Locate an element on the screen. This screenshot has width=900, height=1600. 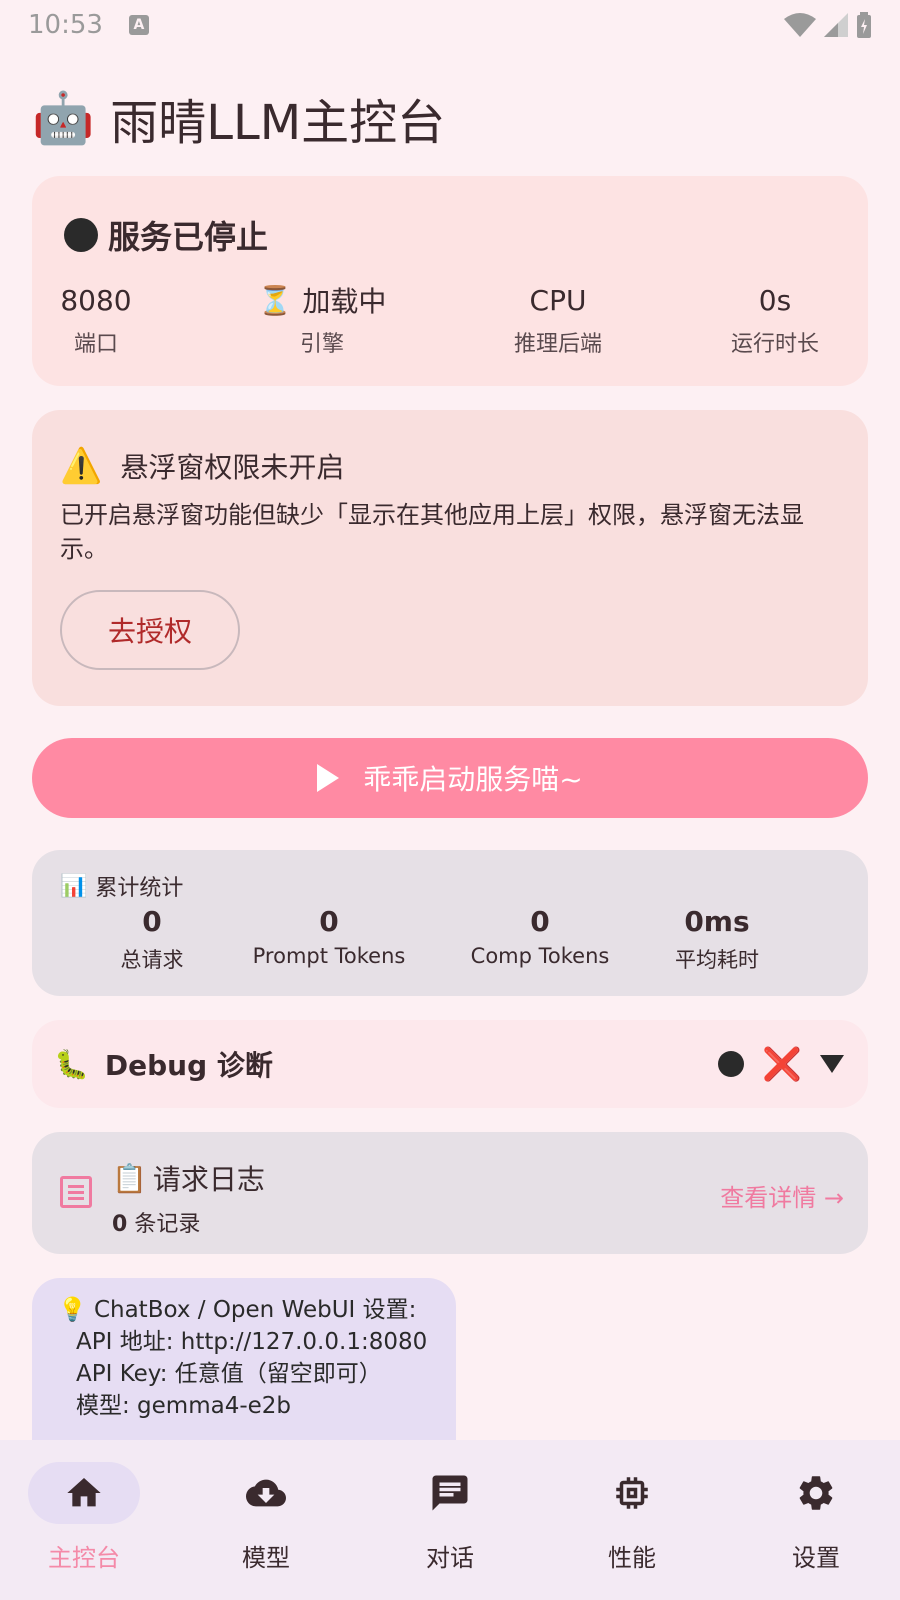
stat-comp-tokens-label: Comp Tokens is located at coordinates (540, 956).